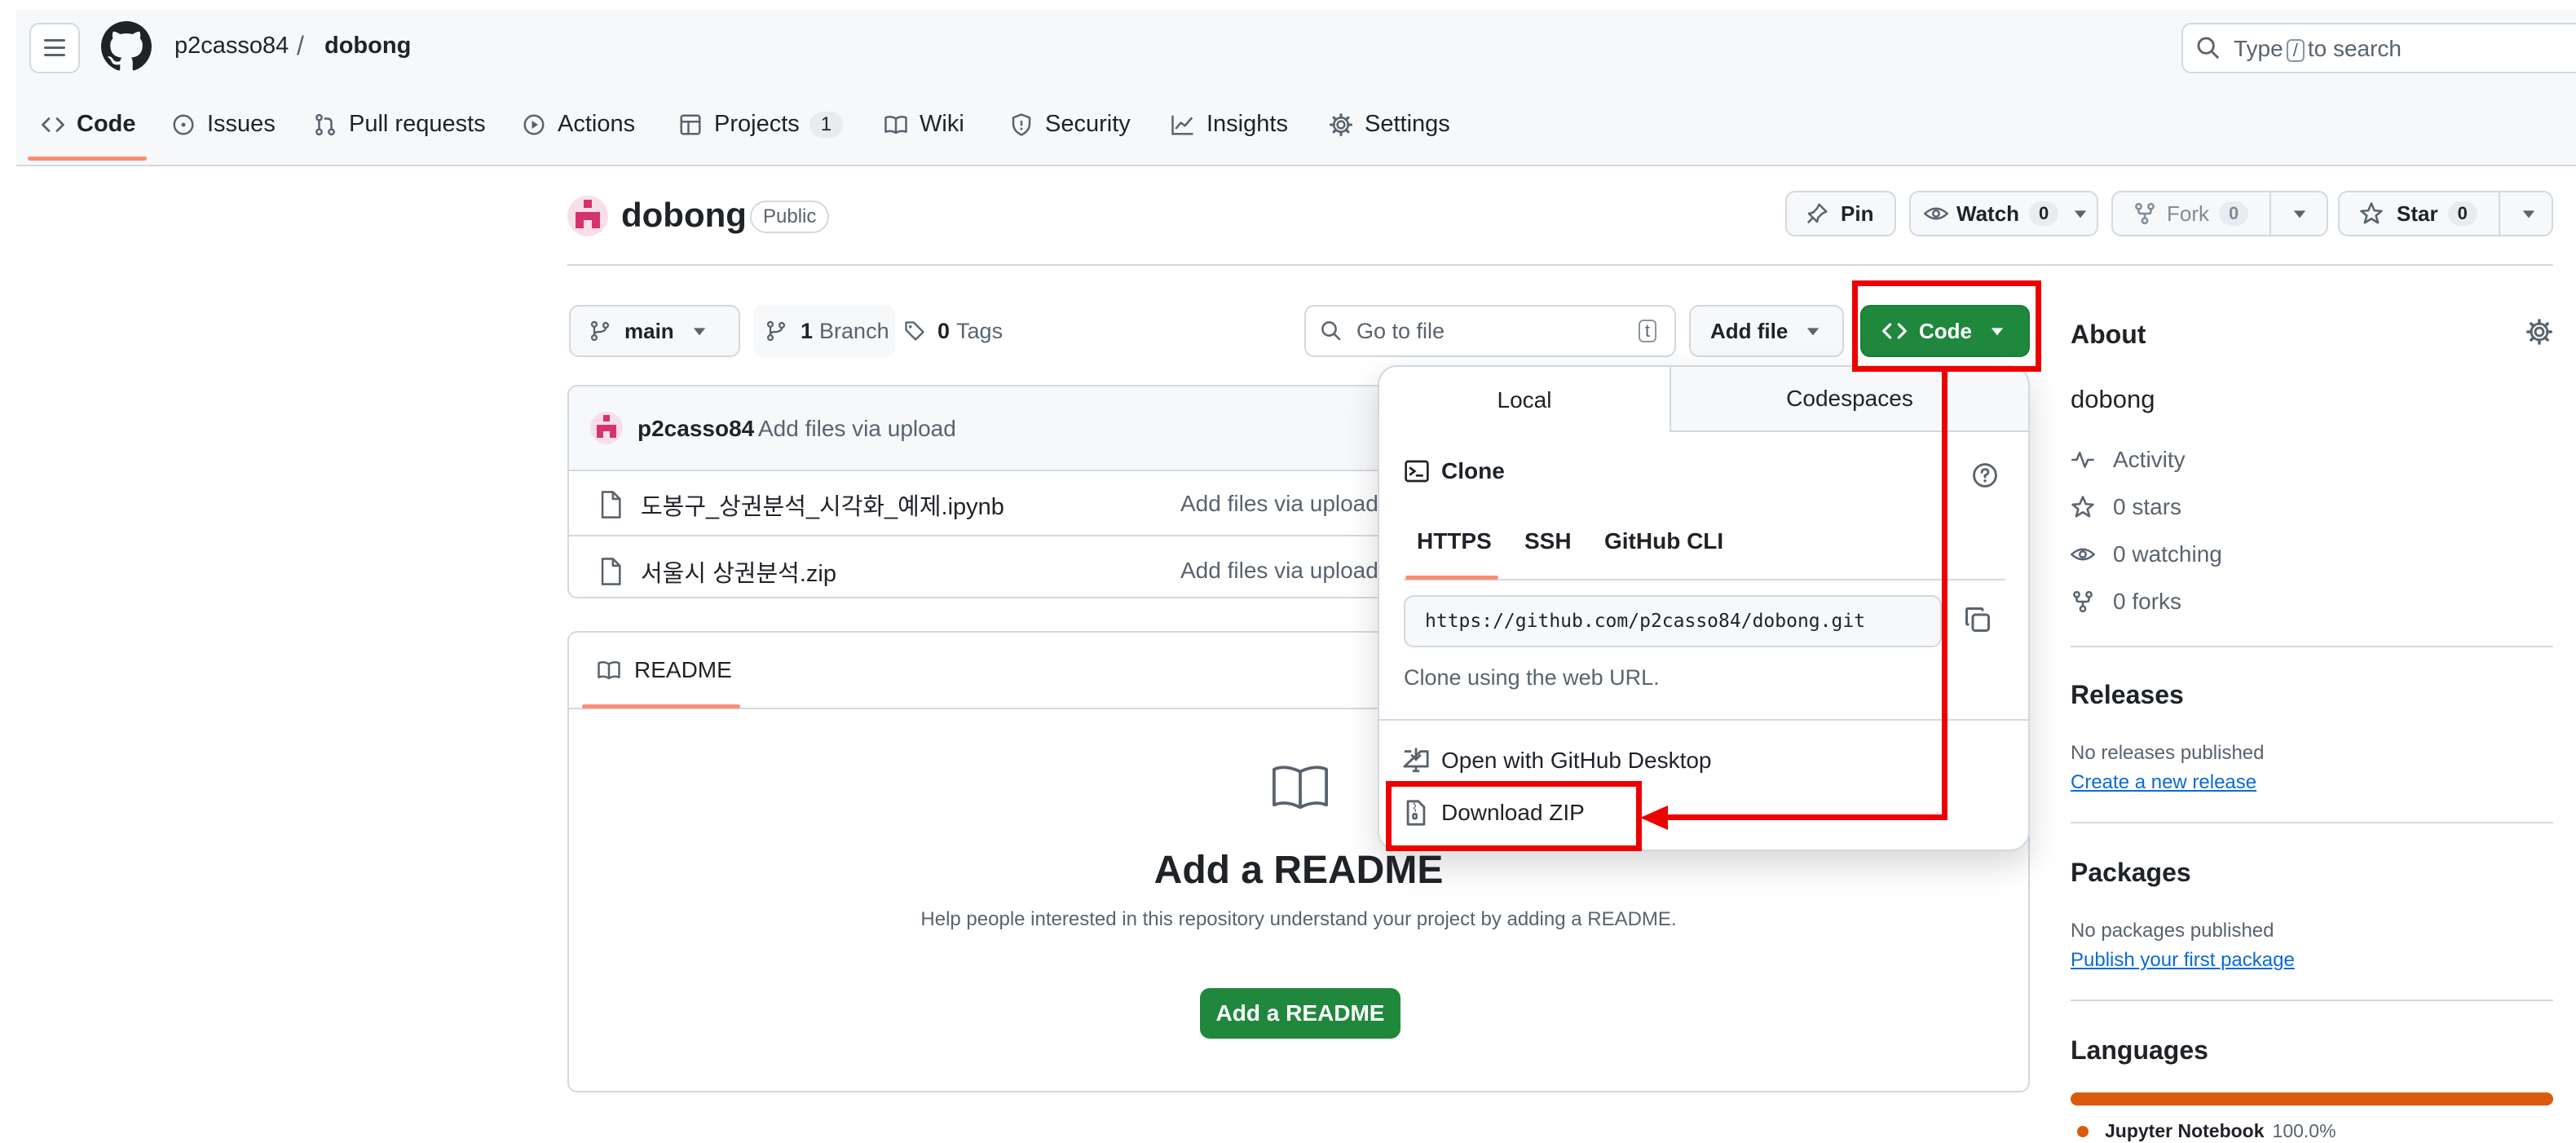  I want to click on annotation-arrow-line-vertical, so click(1944, 596).